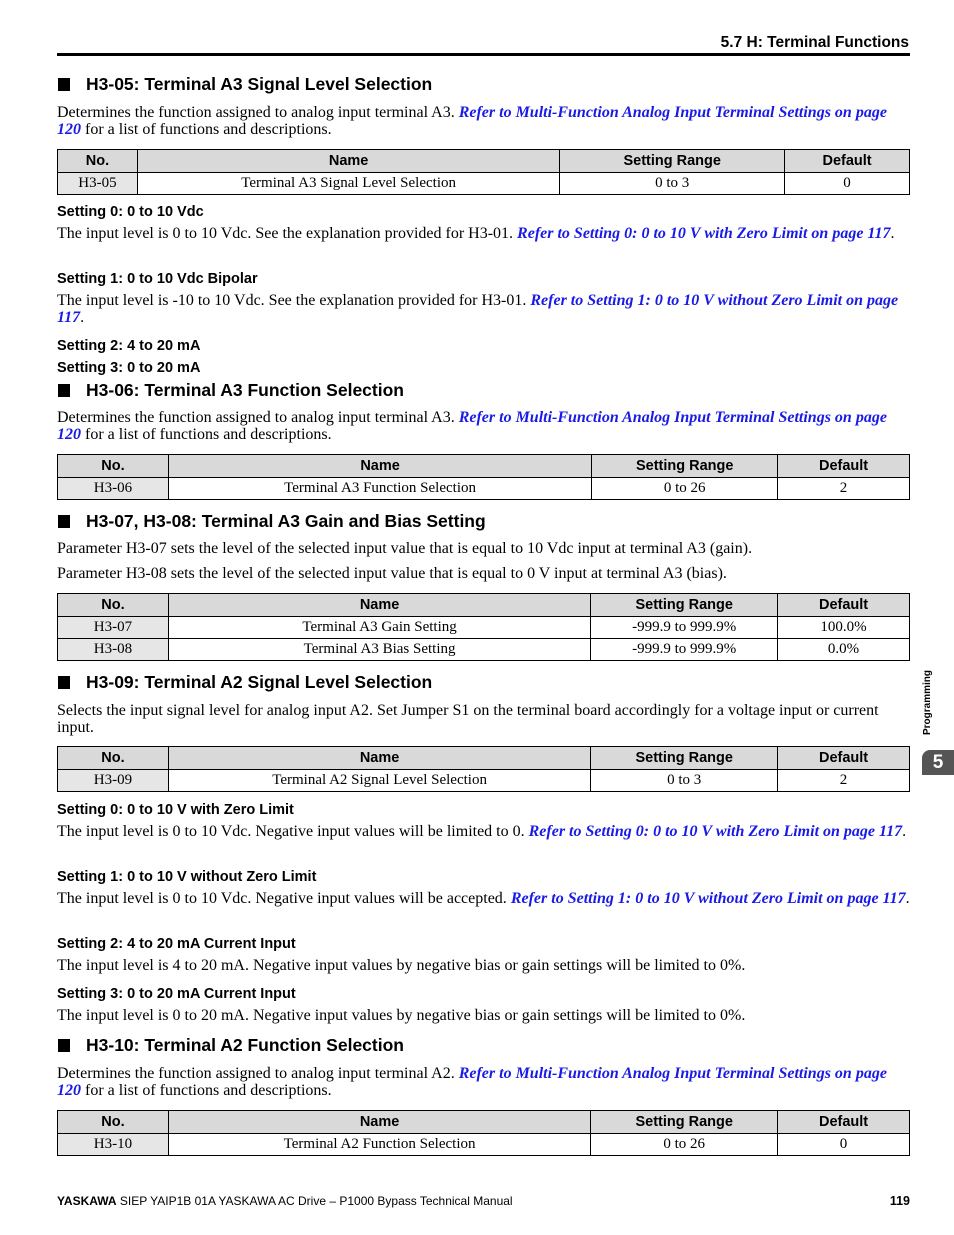 The image size is (954, 1235). I want to click on cell-setting-range: 0 to 26, so click(685, 488).